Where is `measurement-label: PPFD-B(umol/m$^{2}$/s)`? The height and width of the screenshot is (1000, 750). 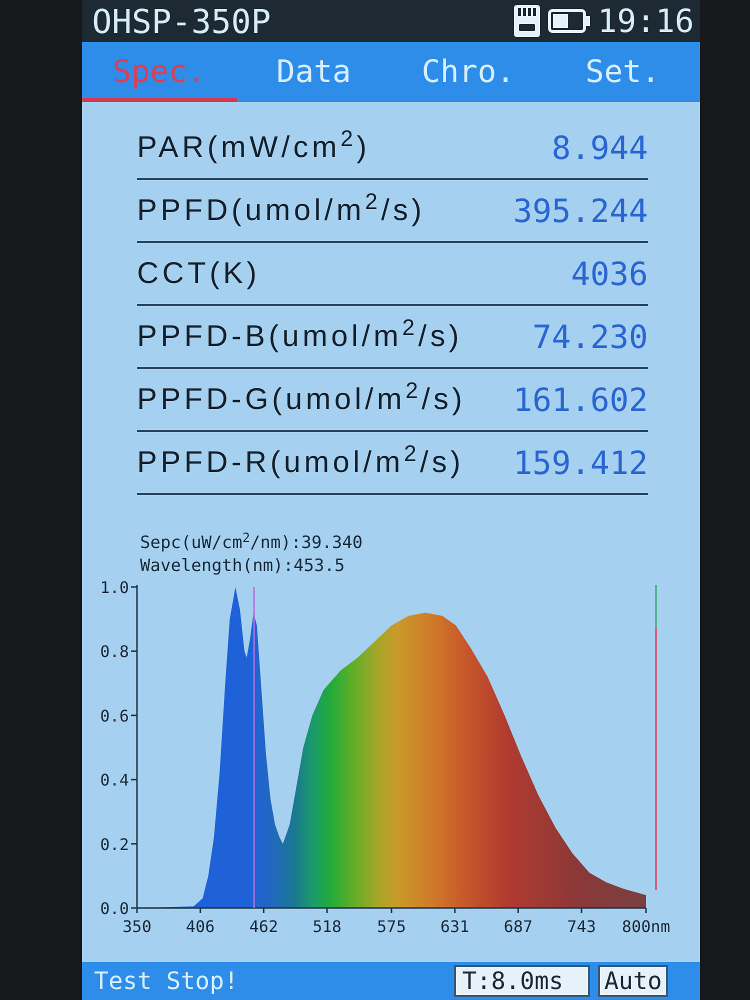 measurement-label: PPFD-B(umol/m$^{2}$/s) is located at coordinates (299, 334).